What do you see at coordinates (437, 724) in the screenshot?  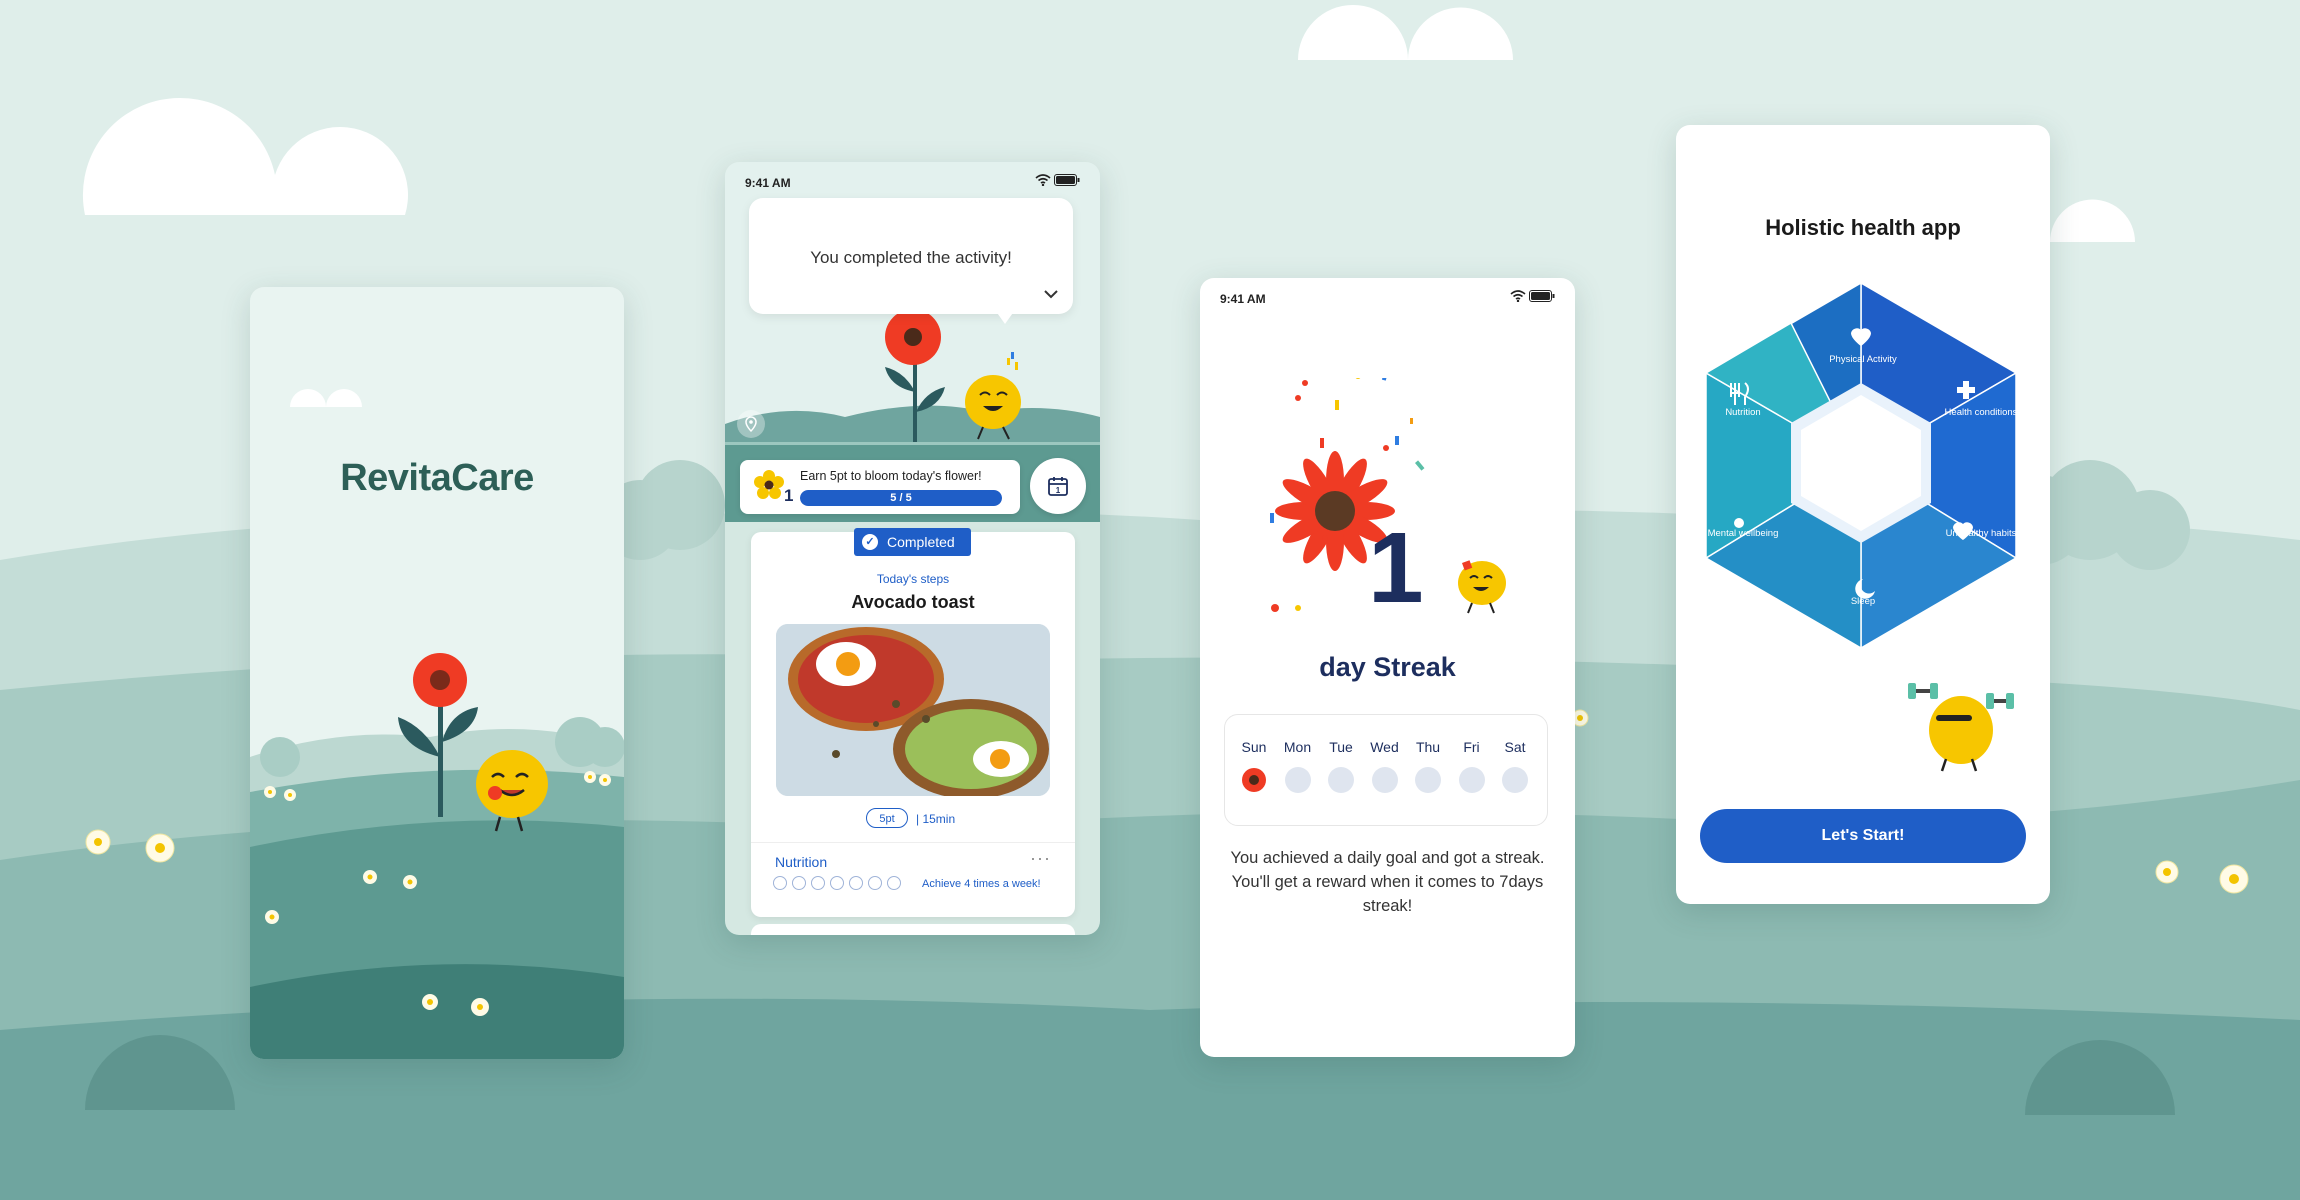 I see `splash-illustration` at bounding box center [437, 724].